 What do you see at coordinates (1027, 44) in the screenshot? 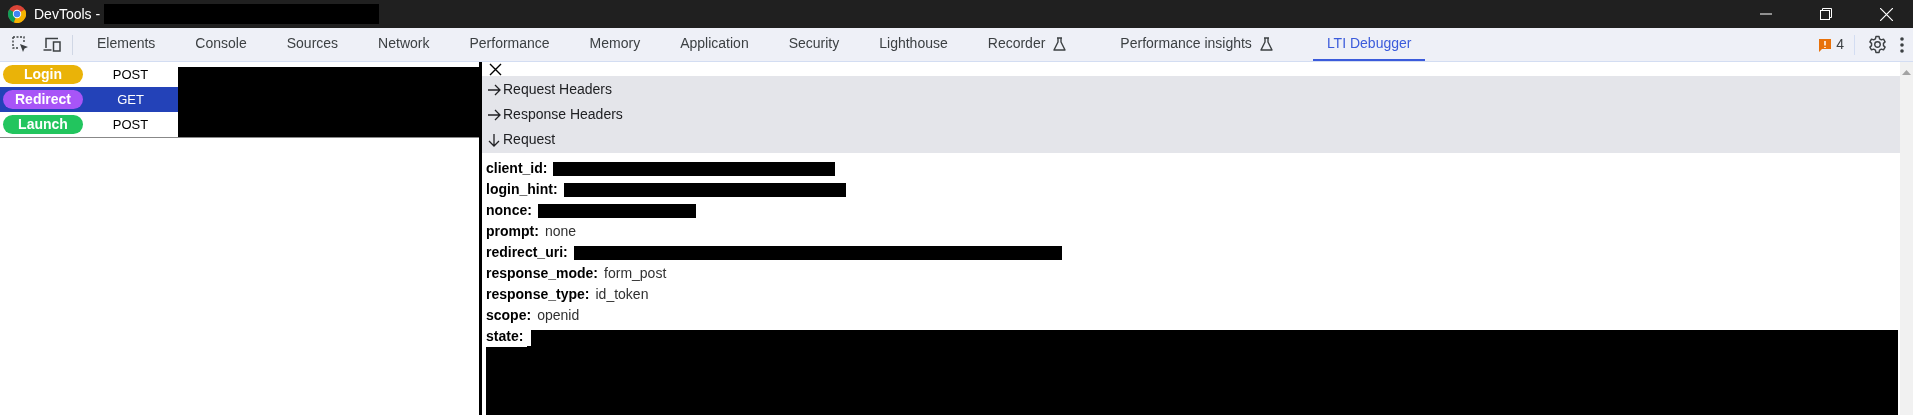
I see `tab: Recorder` at bounding box center [1027, 44].